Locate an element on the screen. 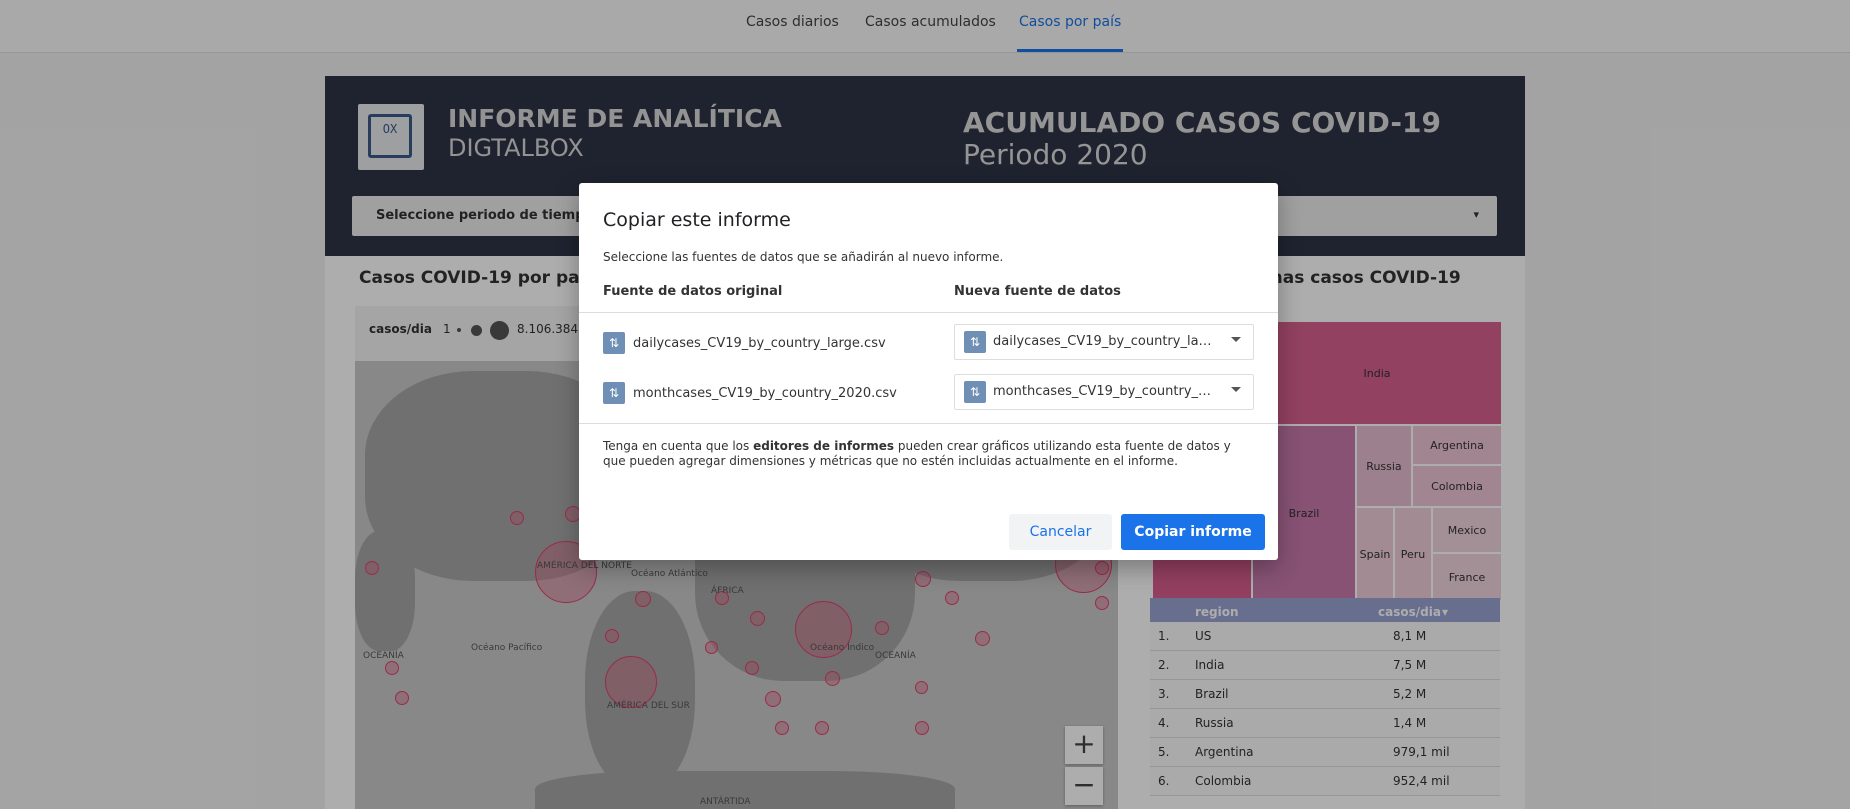  original-source-name: dailycases_CV19_by_country_large.csv is located at coordinates (759, 343).